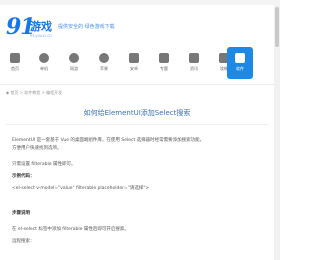 This screenshot has width=320, height=260. What do you see at coordinates (137, 113) in the screenshot?
I see `article-title: 如何给ElementUI添加Select搜索` at bounding box center [137, 113].